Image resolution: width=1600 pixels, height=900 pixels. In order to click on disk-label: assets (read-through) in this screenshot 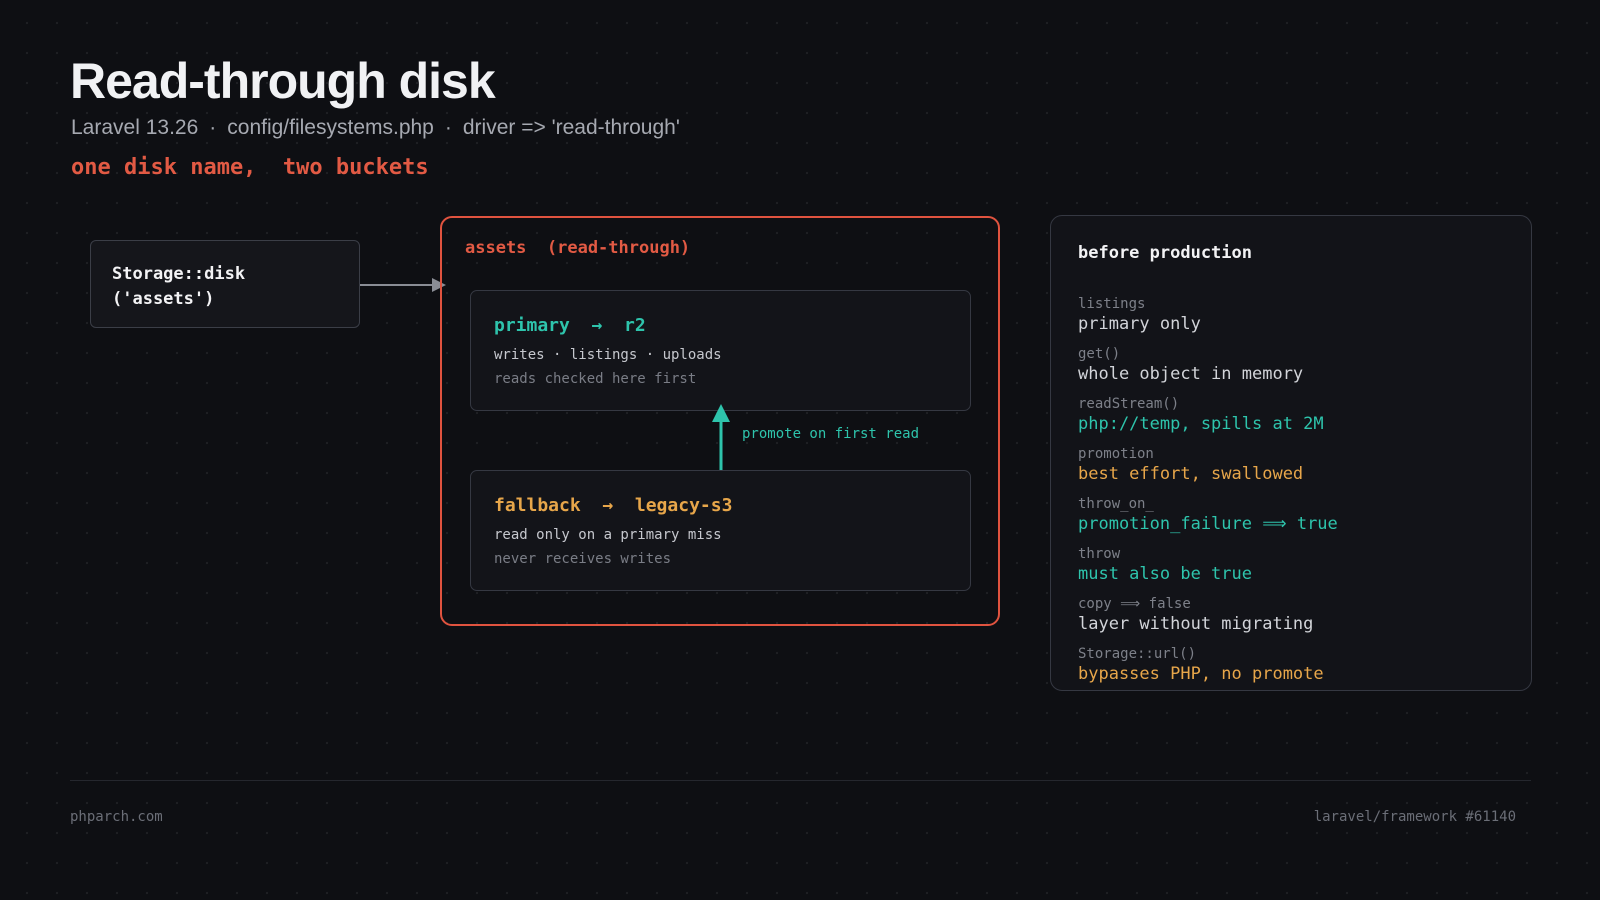, I will do `click(578, 248)`.